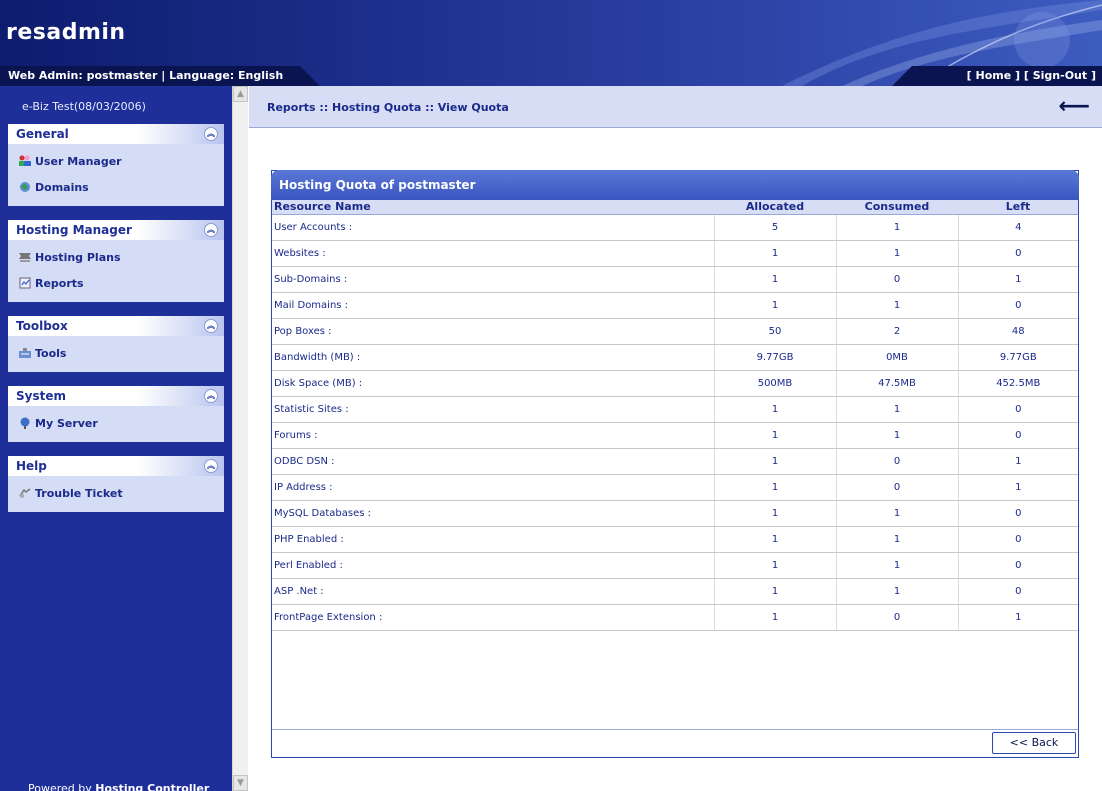 This screenshot has height=791, width=1102. What do you see at coordinates (121, 257) in the screenshot?
I see `sidebar-item-hosting-plans: Hosting Plans` at bounding box center [121, 257].